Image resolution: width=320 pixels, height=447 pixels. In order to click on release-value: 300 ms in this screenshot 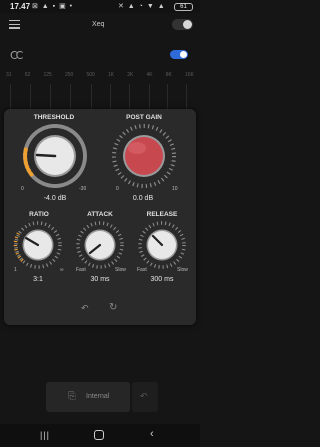, I will do `click(162, 279)`.